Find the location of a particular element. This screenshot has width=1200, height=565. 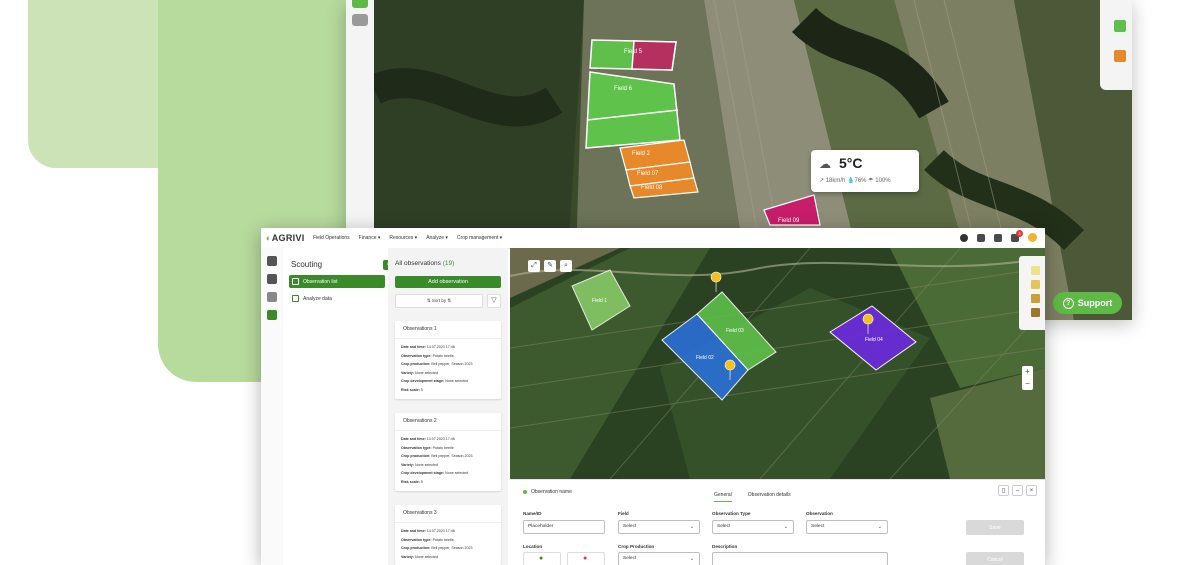

filter-icon: ▽ is located at coordinates (494, 301).